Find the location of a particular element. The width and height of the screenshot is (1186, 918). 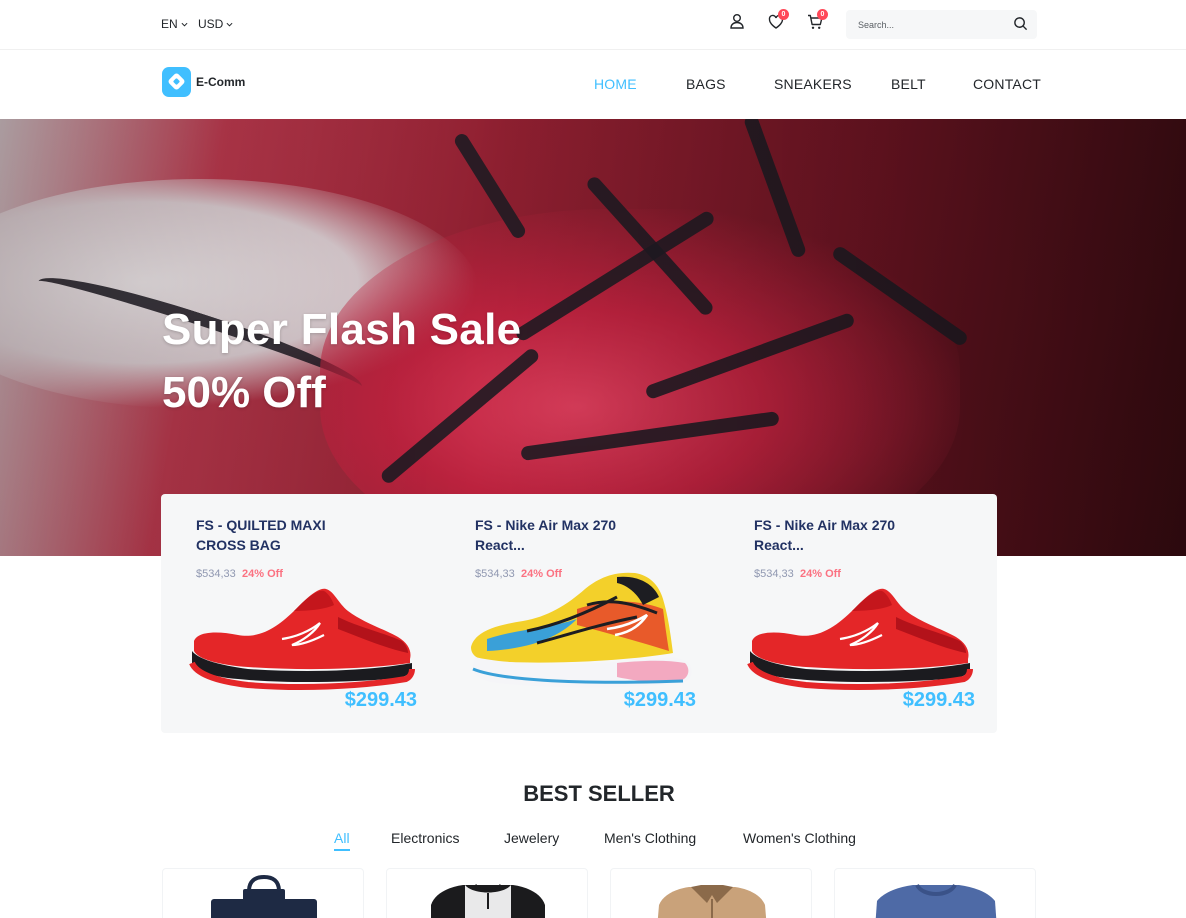

language-value: EN is located at coordinates (169, 24).